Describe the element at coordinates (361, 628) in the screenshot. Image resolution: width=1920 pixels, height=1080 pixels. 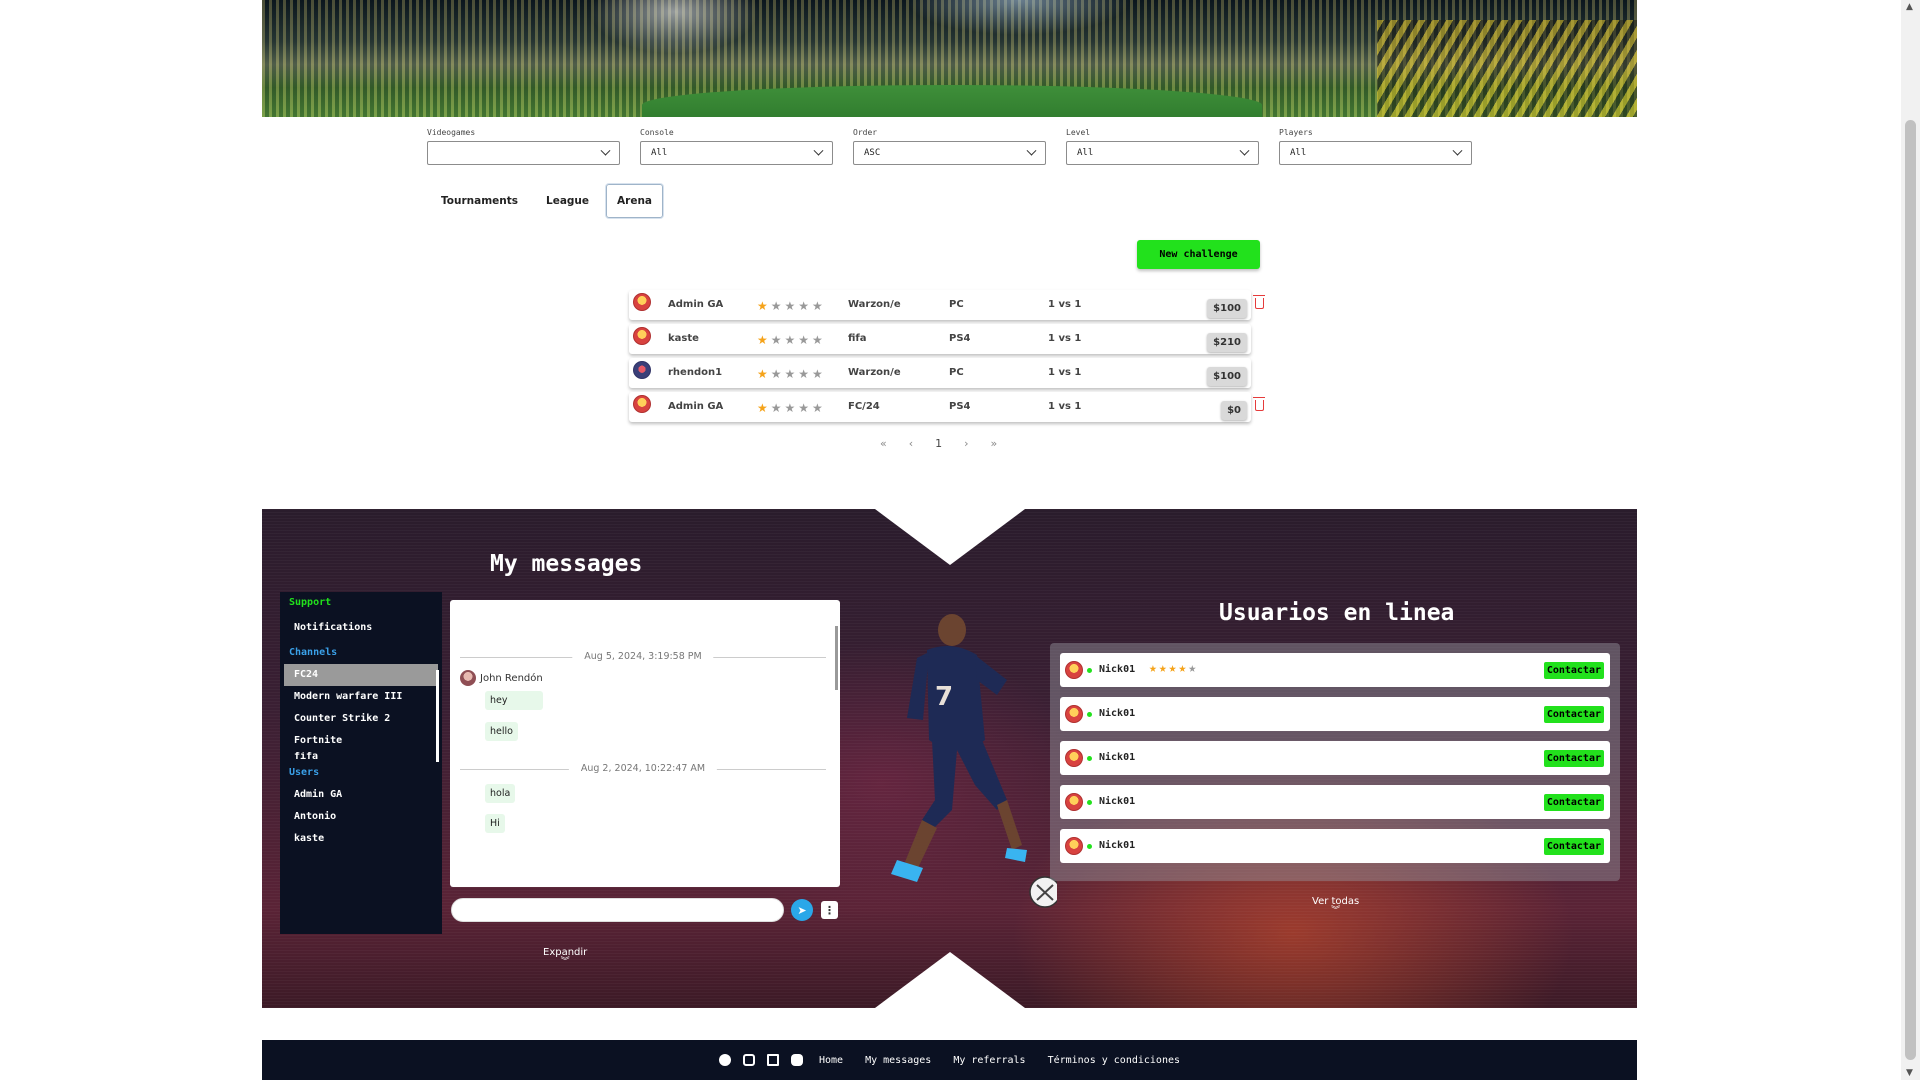
I see `notifications-item: Notifications` at that location.